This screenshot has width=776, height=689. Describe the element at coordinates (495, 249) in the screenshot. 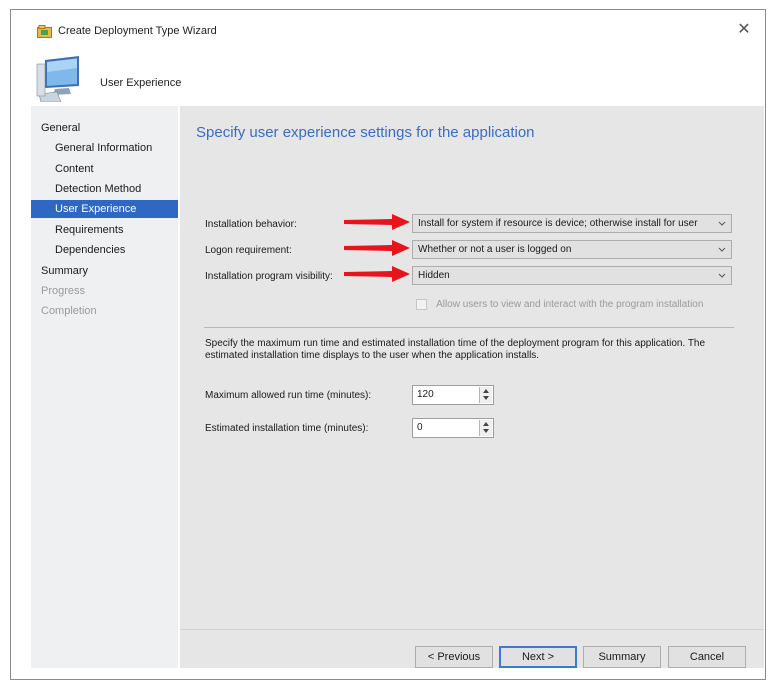

I see `logon-requirement-value: Whether or not a user is logged on` at that location.